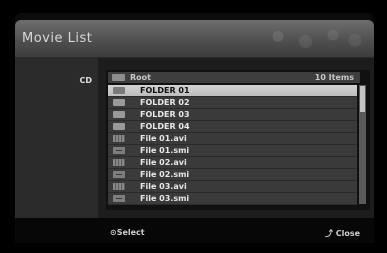 The image size is (387, 253). I want to click on list-item-label: File 03.smi, so click(165, 198).